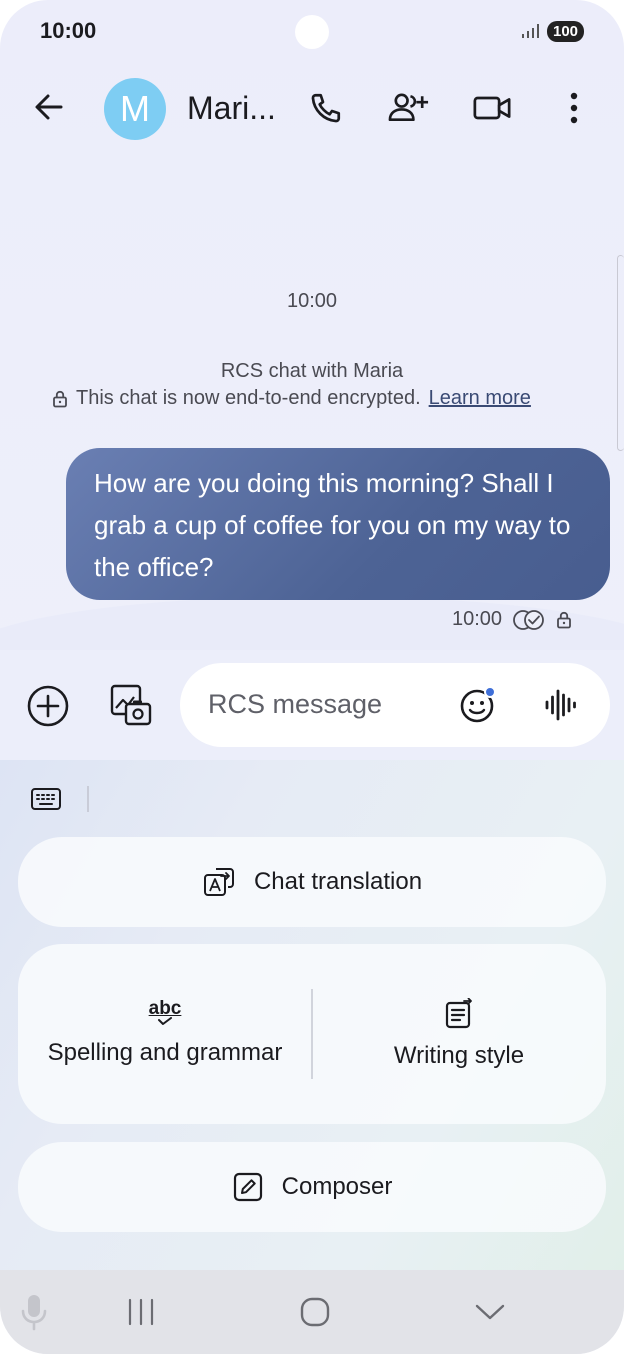 This screenshot has width=624, height=1354. I want to click on voice-input-button, so click(561, 705).